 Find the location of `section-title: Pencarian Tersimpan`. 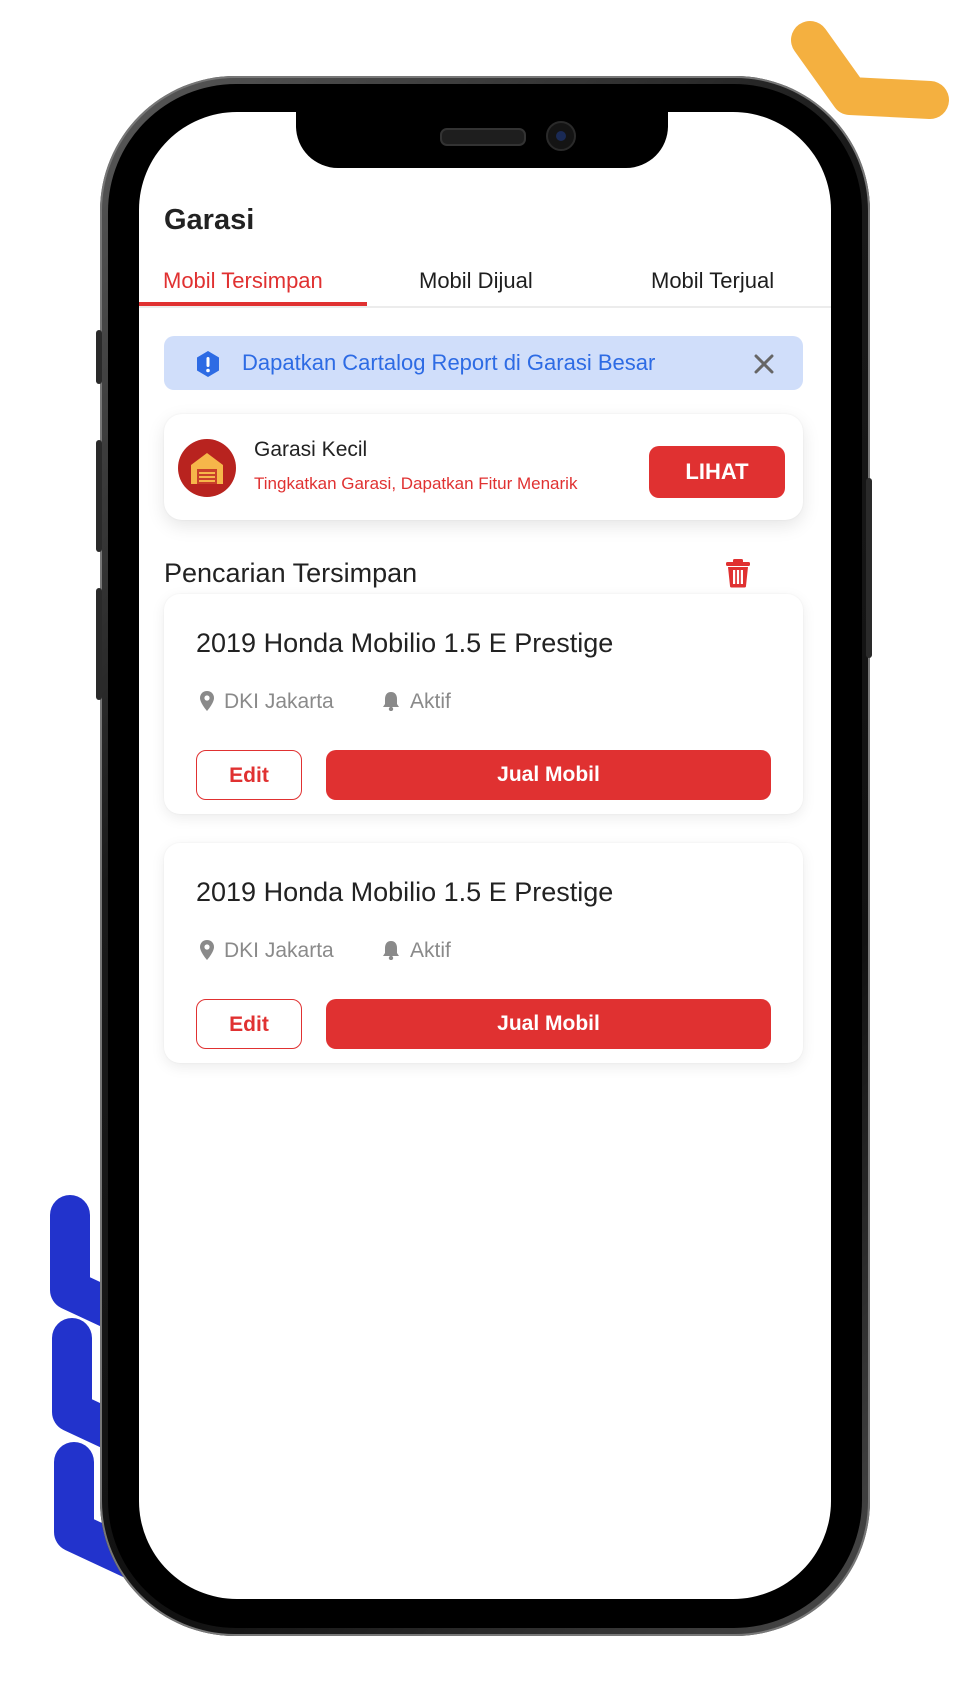

section-title: Pencarian Tersimpan is located at coordinates (291, 573).